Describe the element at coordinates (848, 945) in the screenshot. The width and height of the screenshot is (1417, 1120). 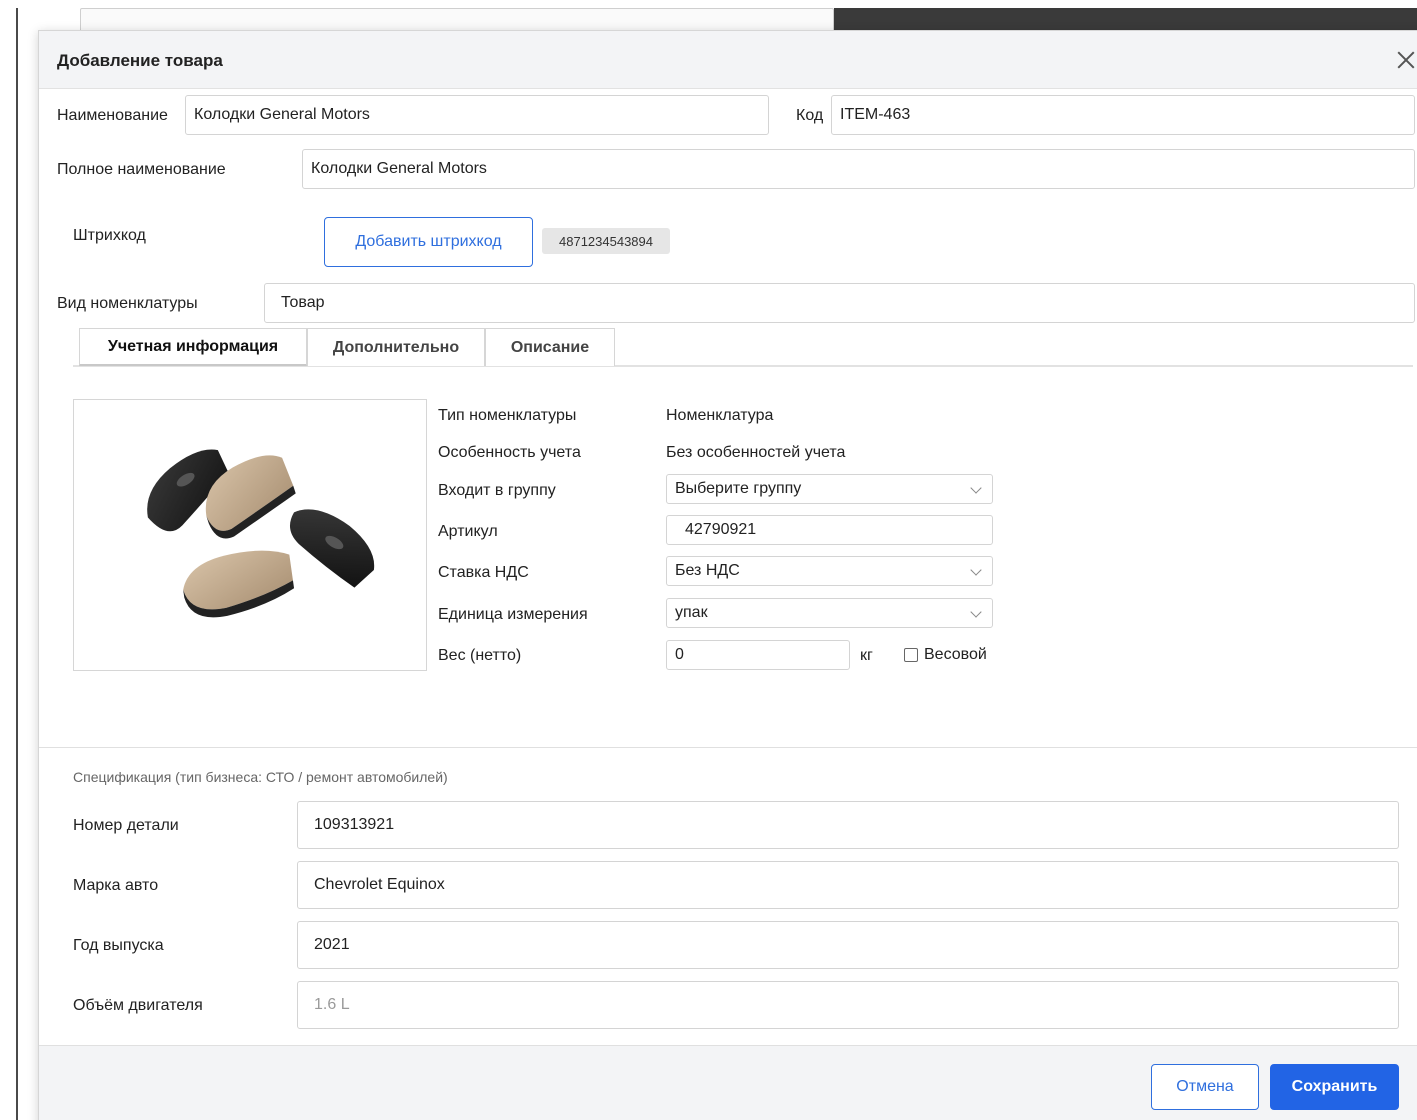
I see `year-input: 2021` at that location.